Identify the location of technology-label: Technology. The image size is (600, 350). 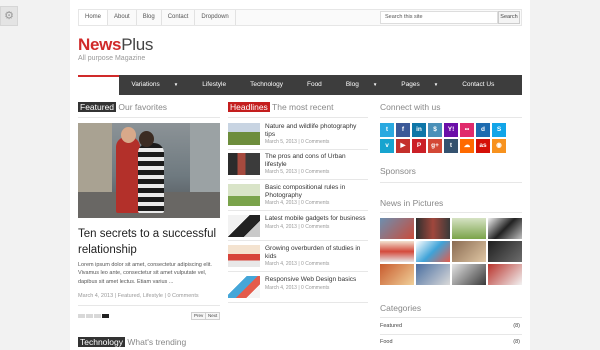
(102, 342).